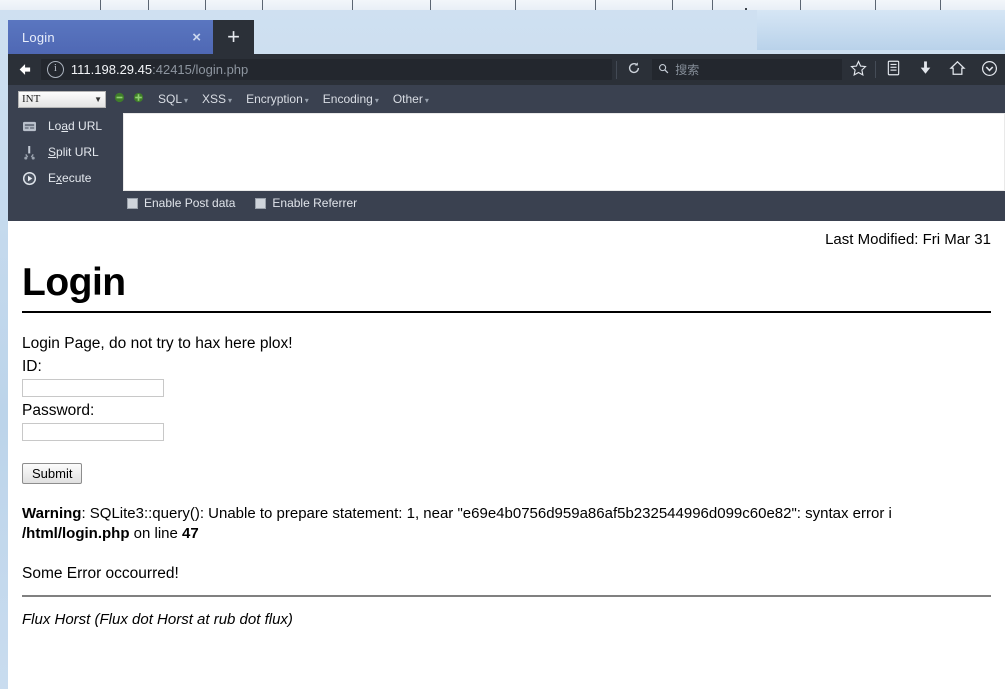  What do you see at coordinates (200, 69) in the screenshot?
I see `url-path: :42415/login.php` at bounding box center [200, 69].